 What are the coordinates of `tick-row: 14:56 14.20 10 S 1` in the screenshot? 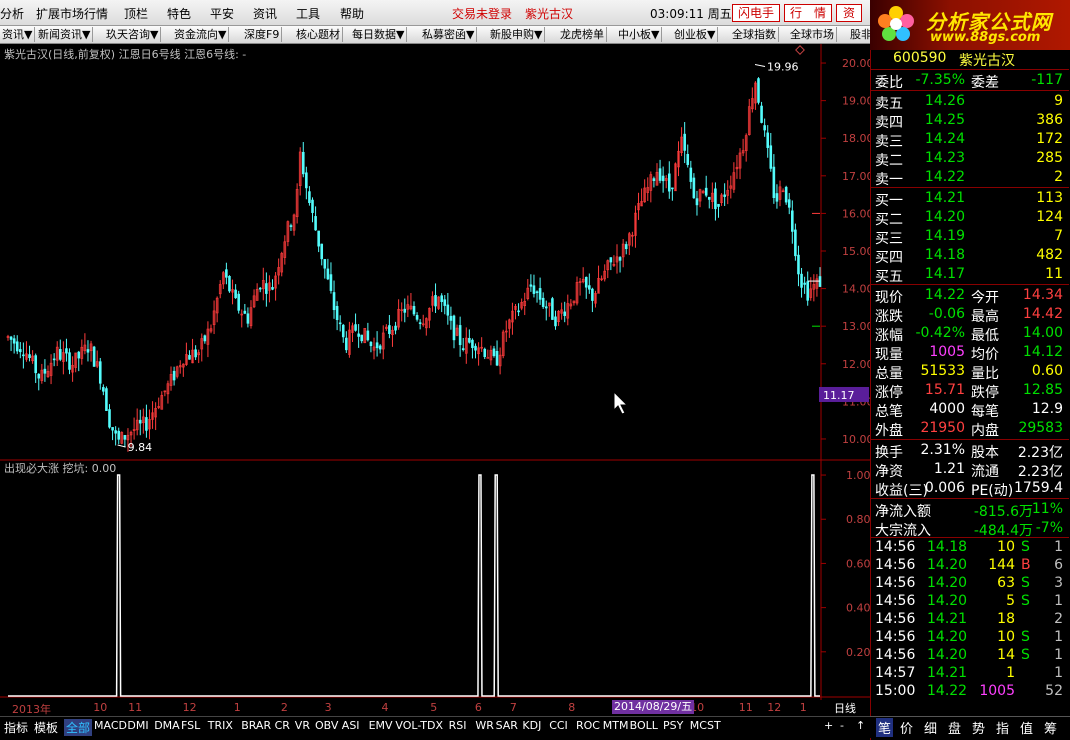 It's located at (970, 637).